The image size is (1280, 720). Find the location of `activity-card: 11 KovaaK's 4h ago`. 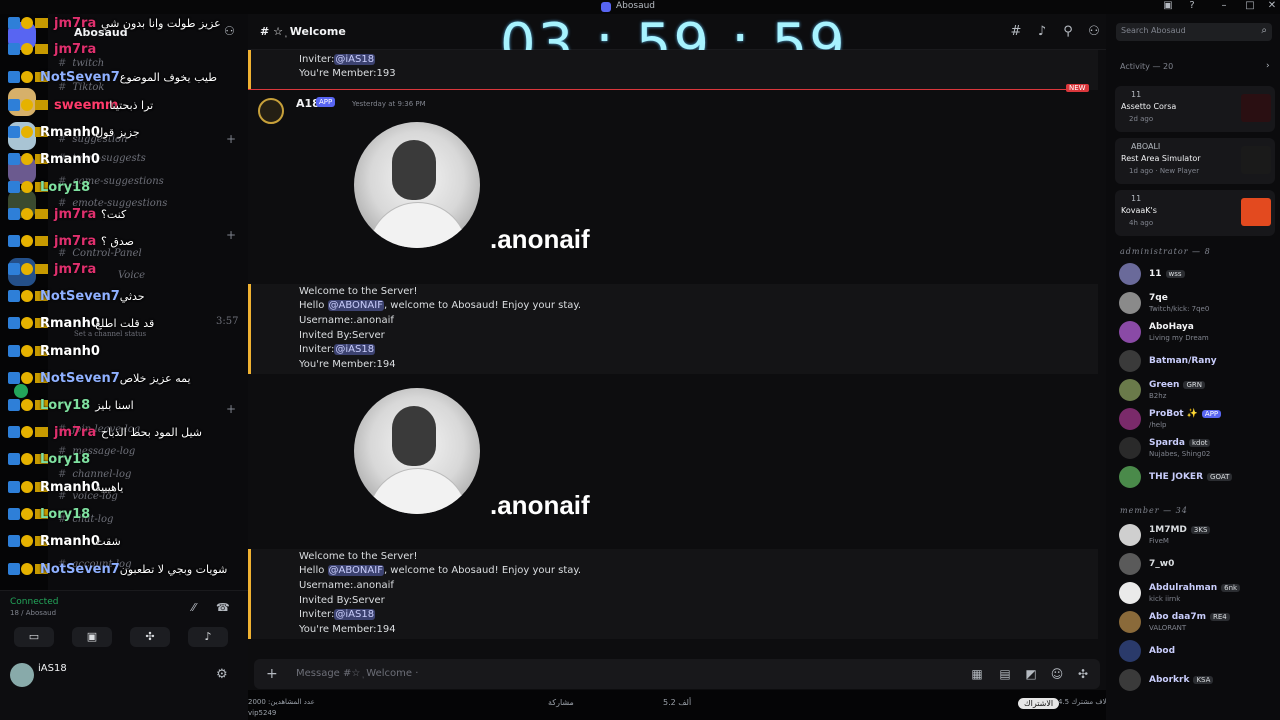

activity-card: 11 KovaaK's 4h ago is located at coordinates (1195, 213).